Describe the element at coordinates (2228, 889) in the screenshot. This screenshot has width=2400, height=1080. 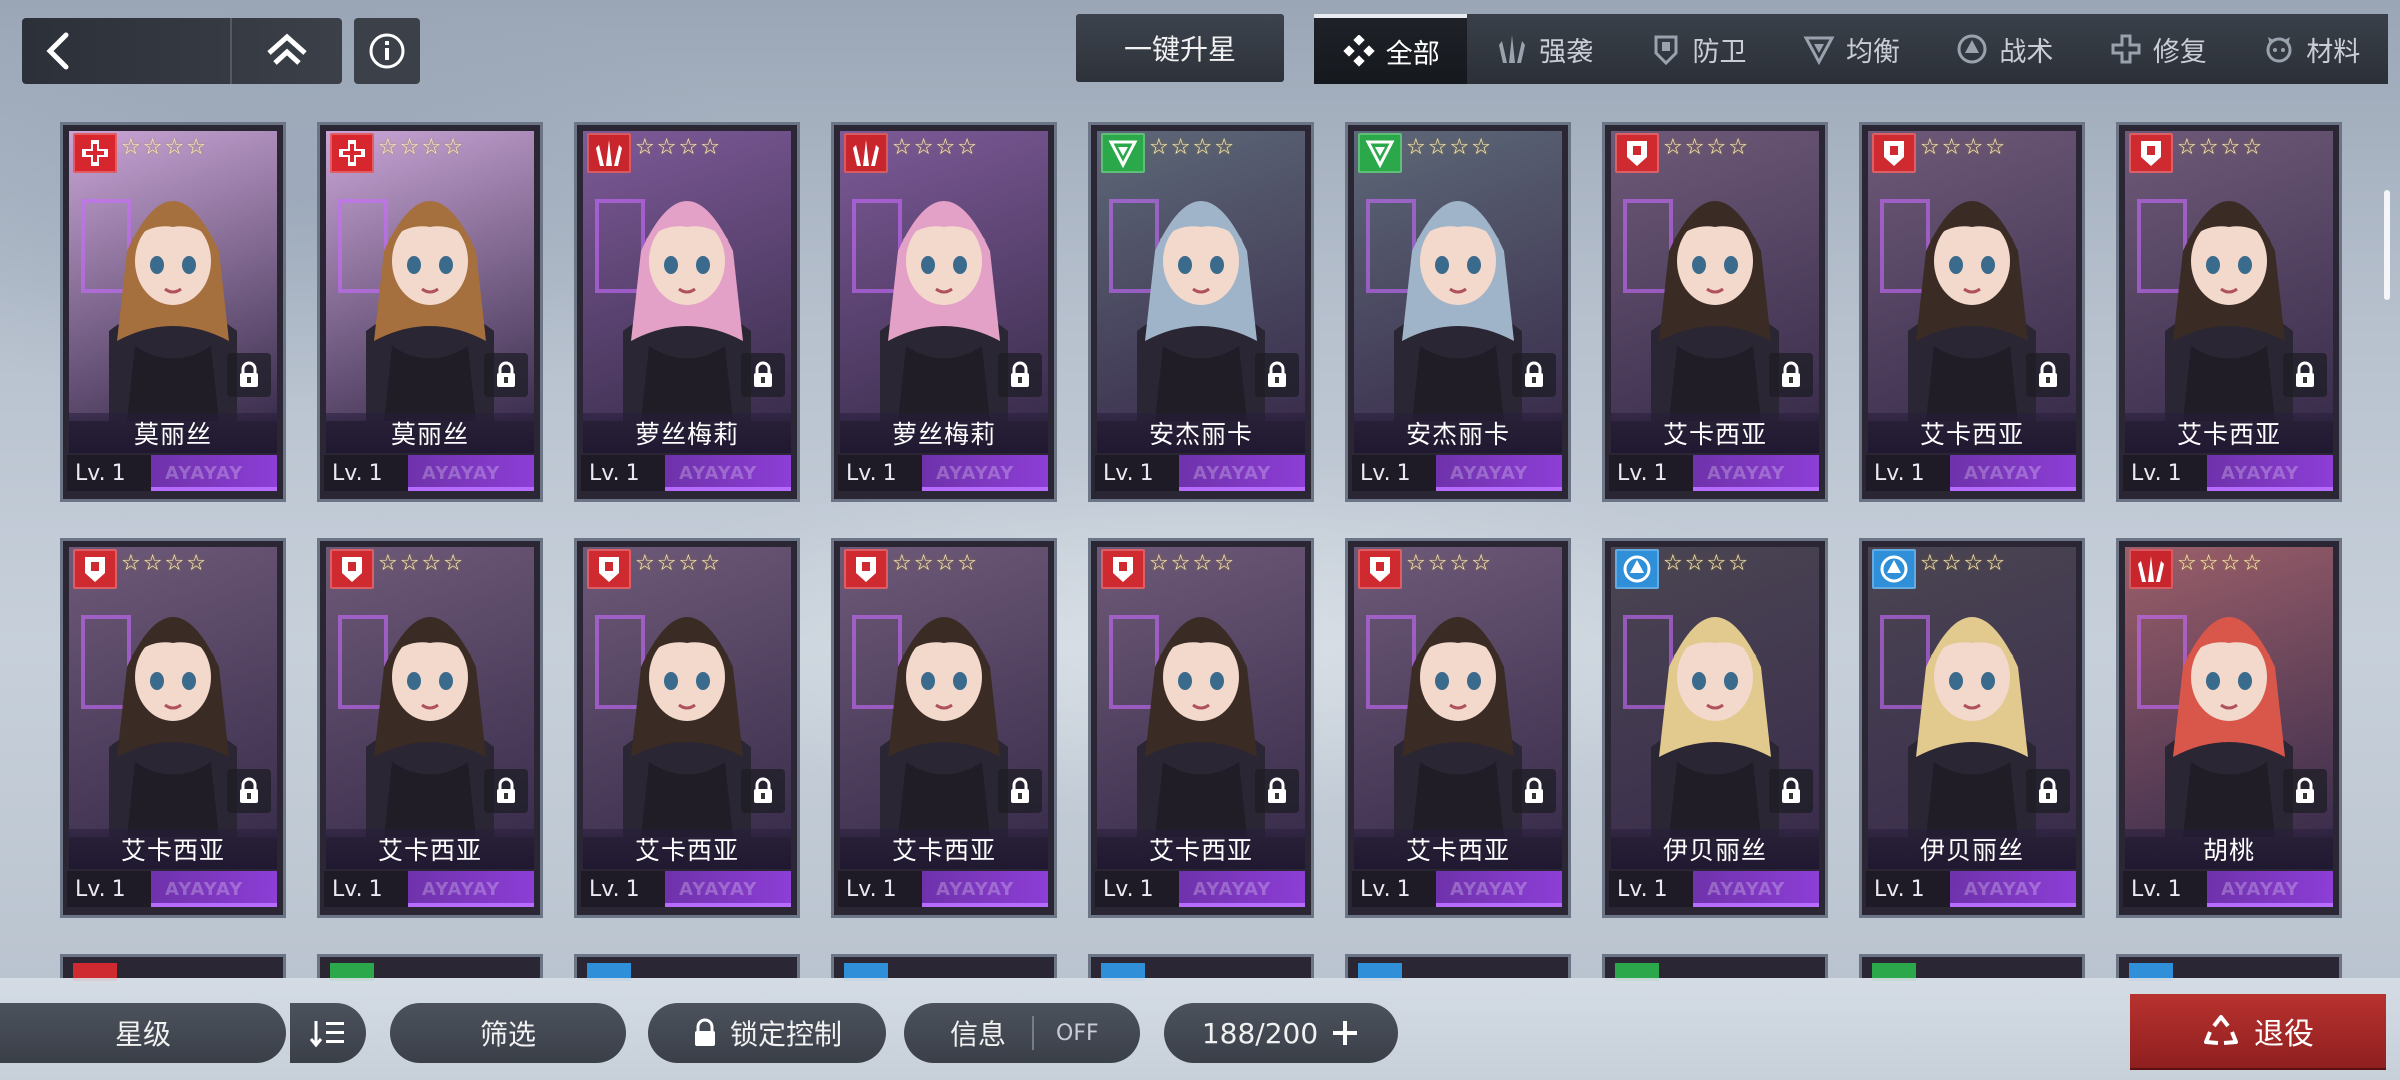
I see `level-band: Lv. 1 AYAYAY` at that location.